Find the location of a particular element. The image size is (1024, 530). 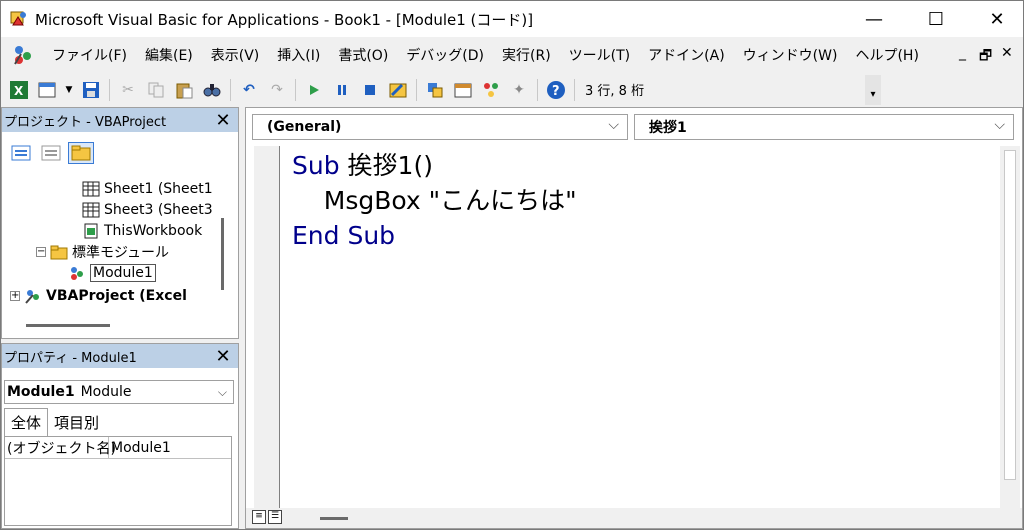

menu-run: 実行(R) is located at coordinates (526, 55).